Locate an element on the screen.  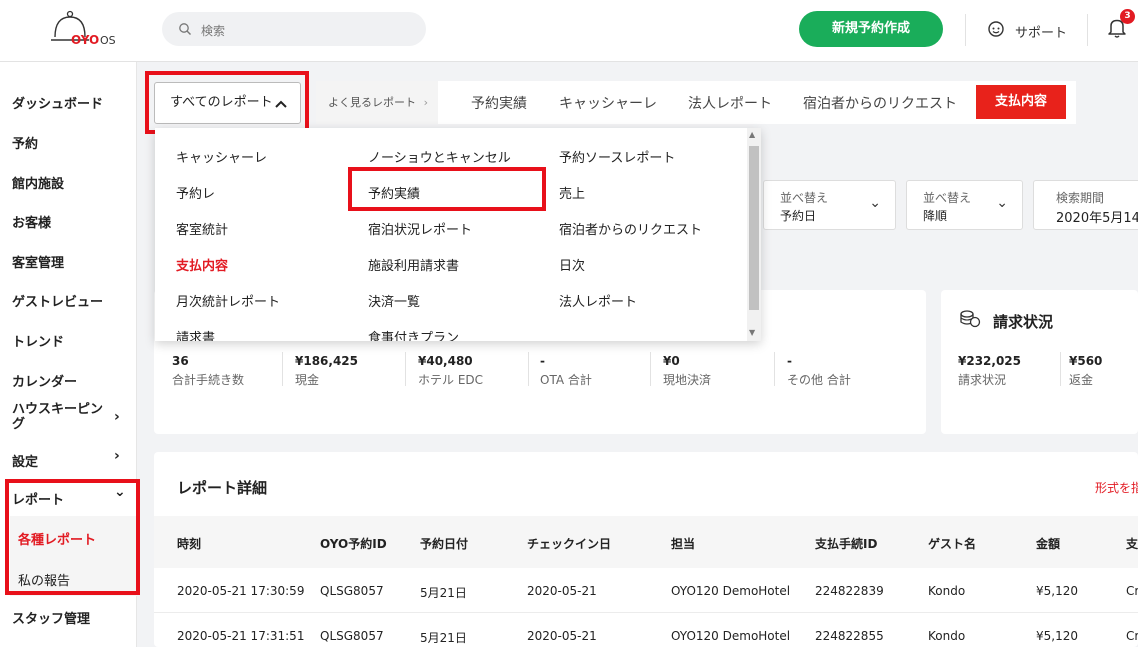
stat-hotel-edc: ¥40,480 ホテル EDC is located at coordinates (451, 370).